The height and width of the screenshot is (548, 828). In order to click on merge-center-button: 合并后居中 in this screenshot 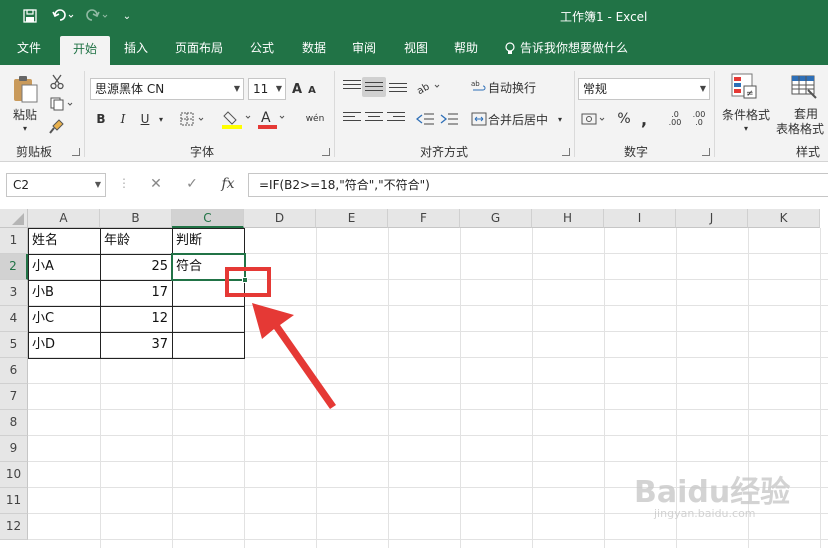, I will do `click(520, 119)`.